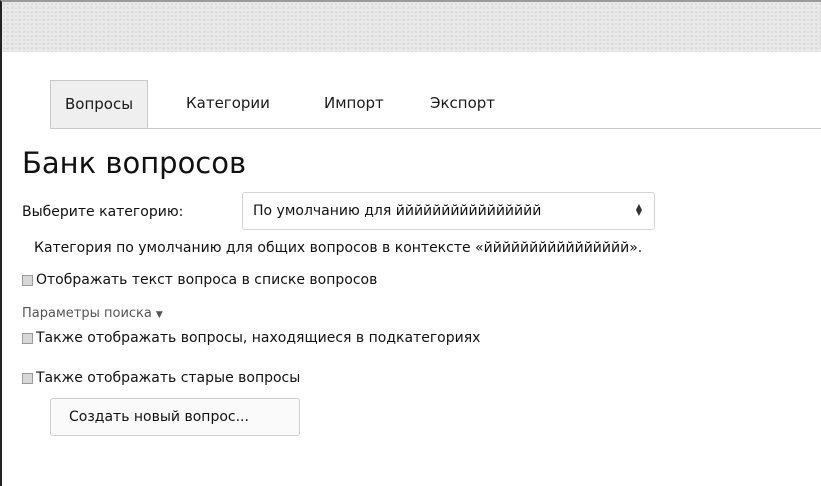 The image size is (821, 486). What do you see at coordinates (134, 163) in the screenshot?
I see `page-title: Банк вопросов` at bounding box center [134, 163].